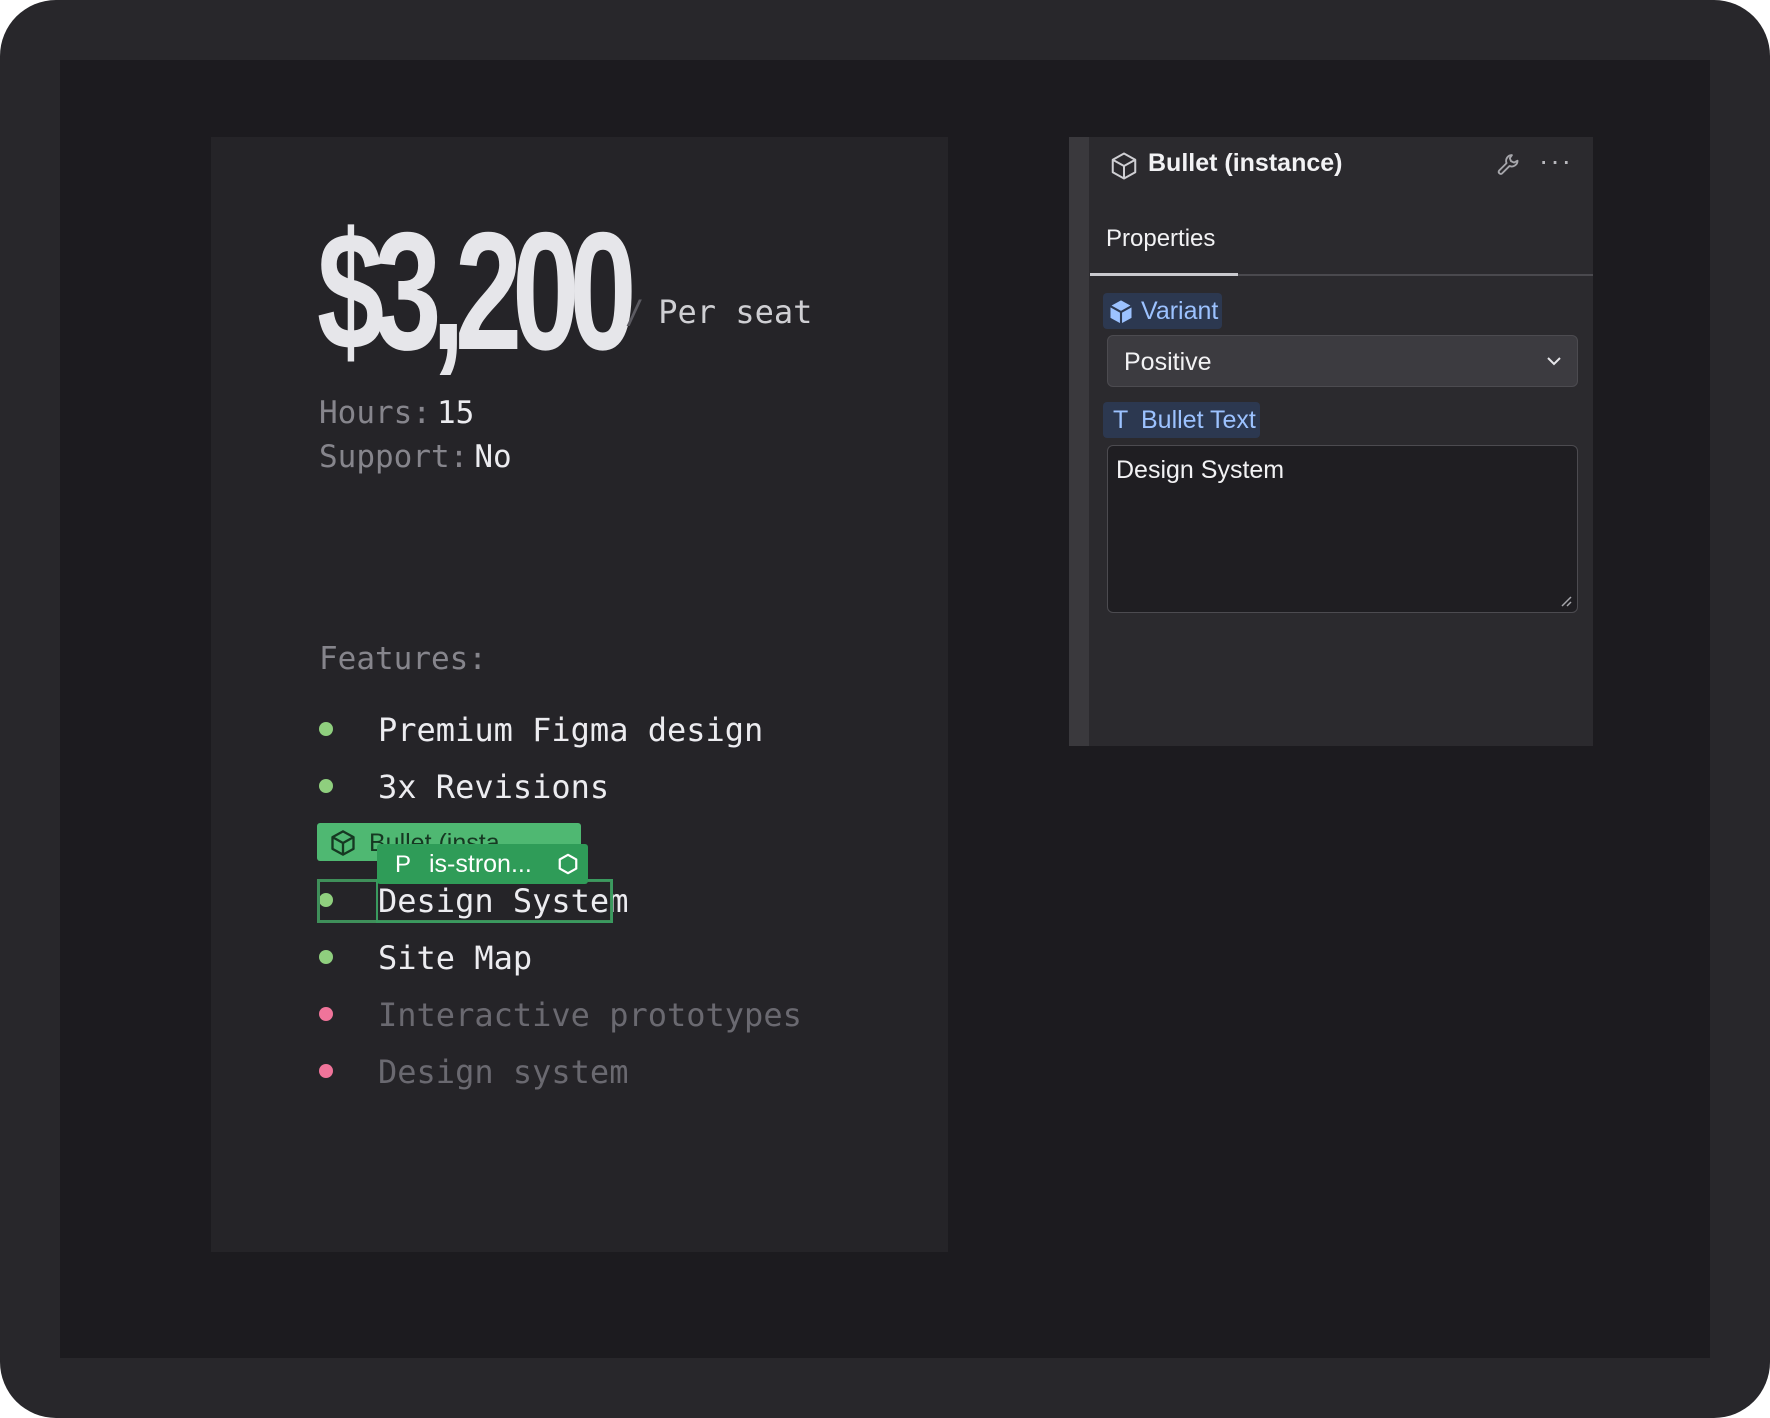 This screenshot has height=1418, width=1770. Describe the element at coordinates (1509, 165) in the screenshot. I see `wrench-icon` at that location.